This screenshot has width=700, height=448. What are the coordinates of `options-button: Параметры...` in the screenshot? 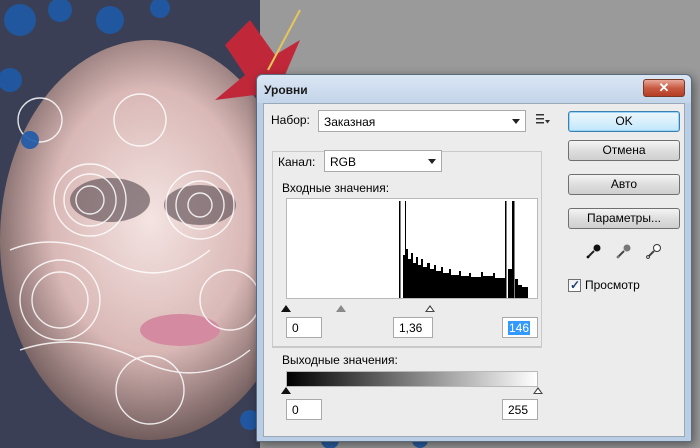 It's located at (624, 218).